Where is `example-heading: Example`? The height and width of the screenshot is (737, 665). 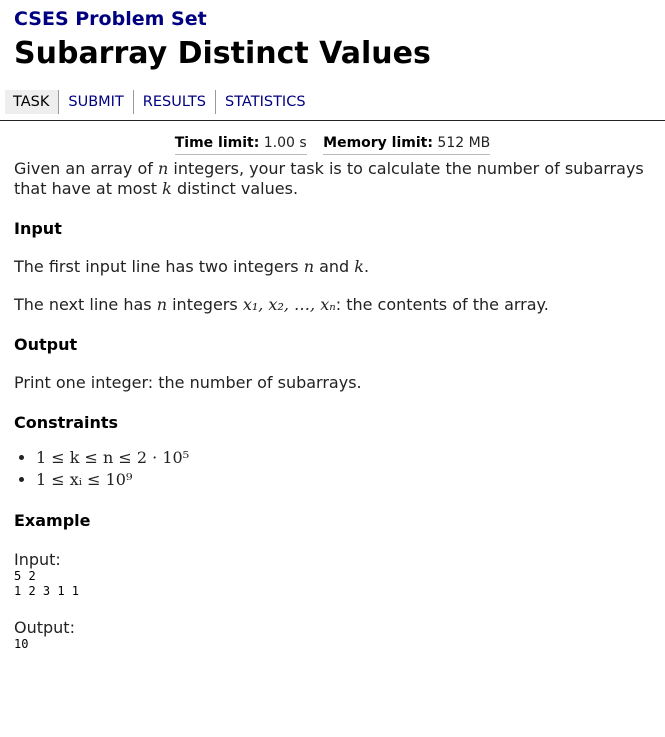 example-heading: Example is located at coordinates (52, 520).